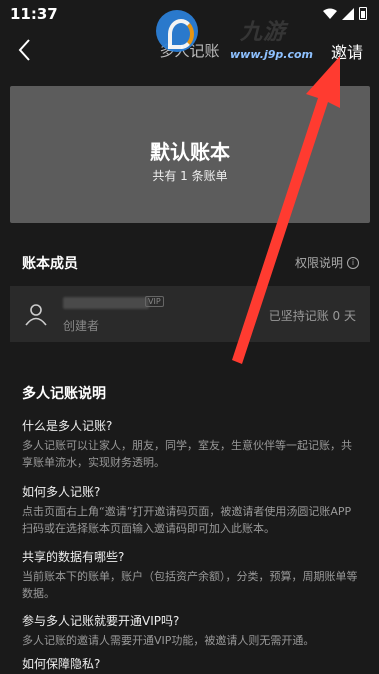  What do you see at coordinates (64, 394) in the screenshot?
I see `explain-section-title: 多人记账说明` at bounding box center [64, 394].